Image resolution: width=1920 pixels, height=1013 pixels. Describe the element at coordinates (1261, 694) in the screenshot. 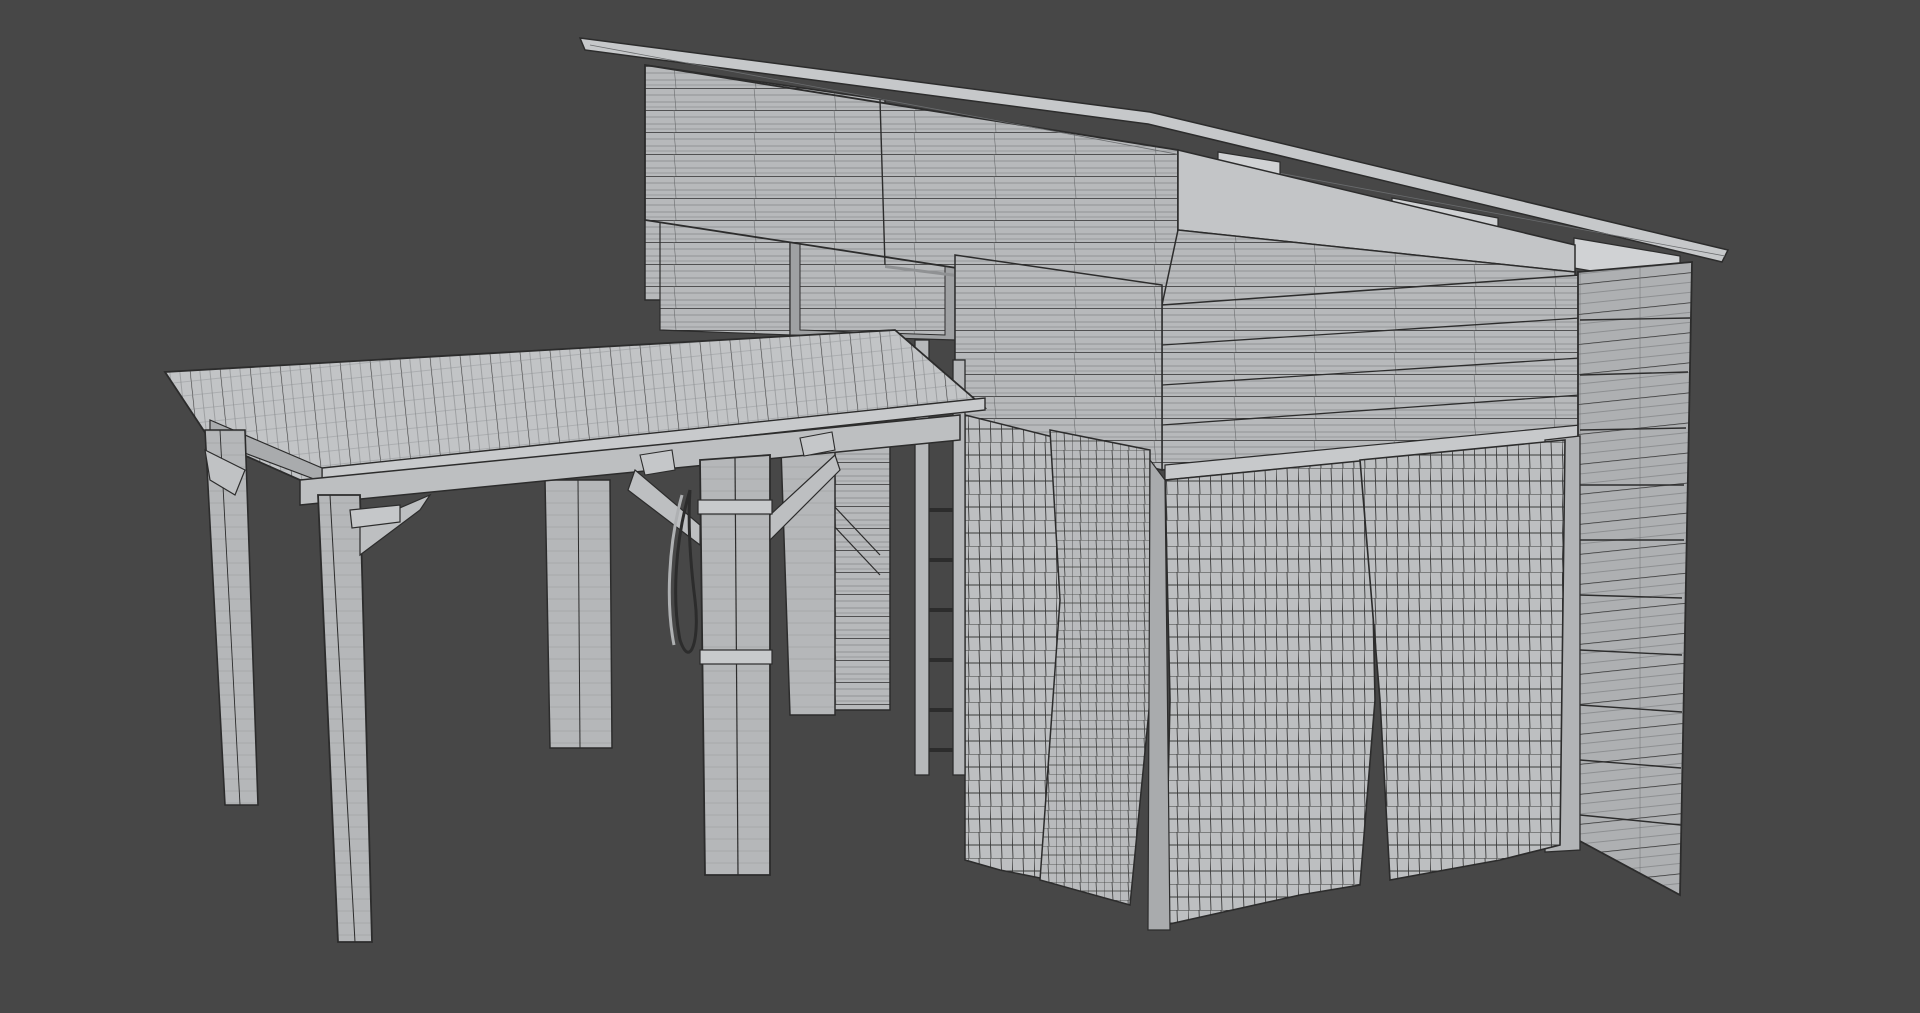

I see `curtain-center` at that location.